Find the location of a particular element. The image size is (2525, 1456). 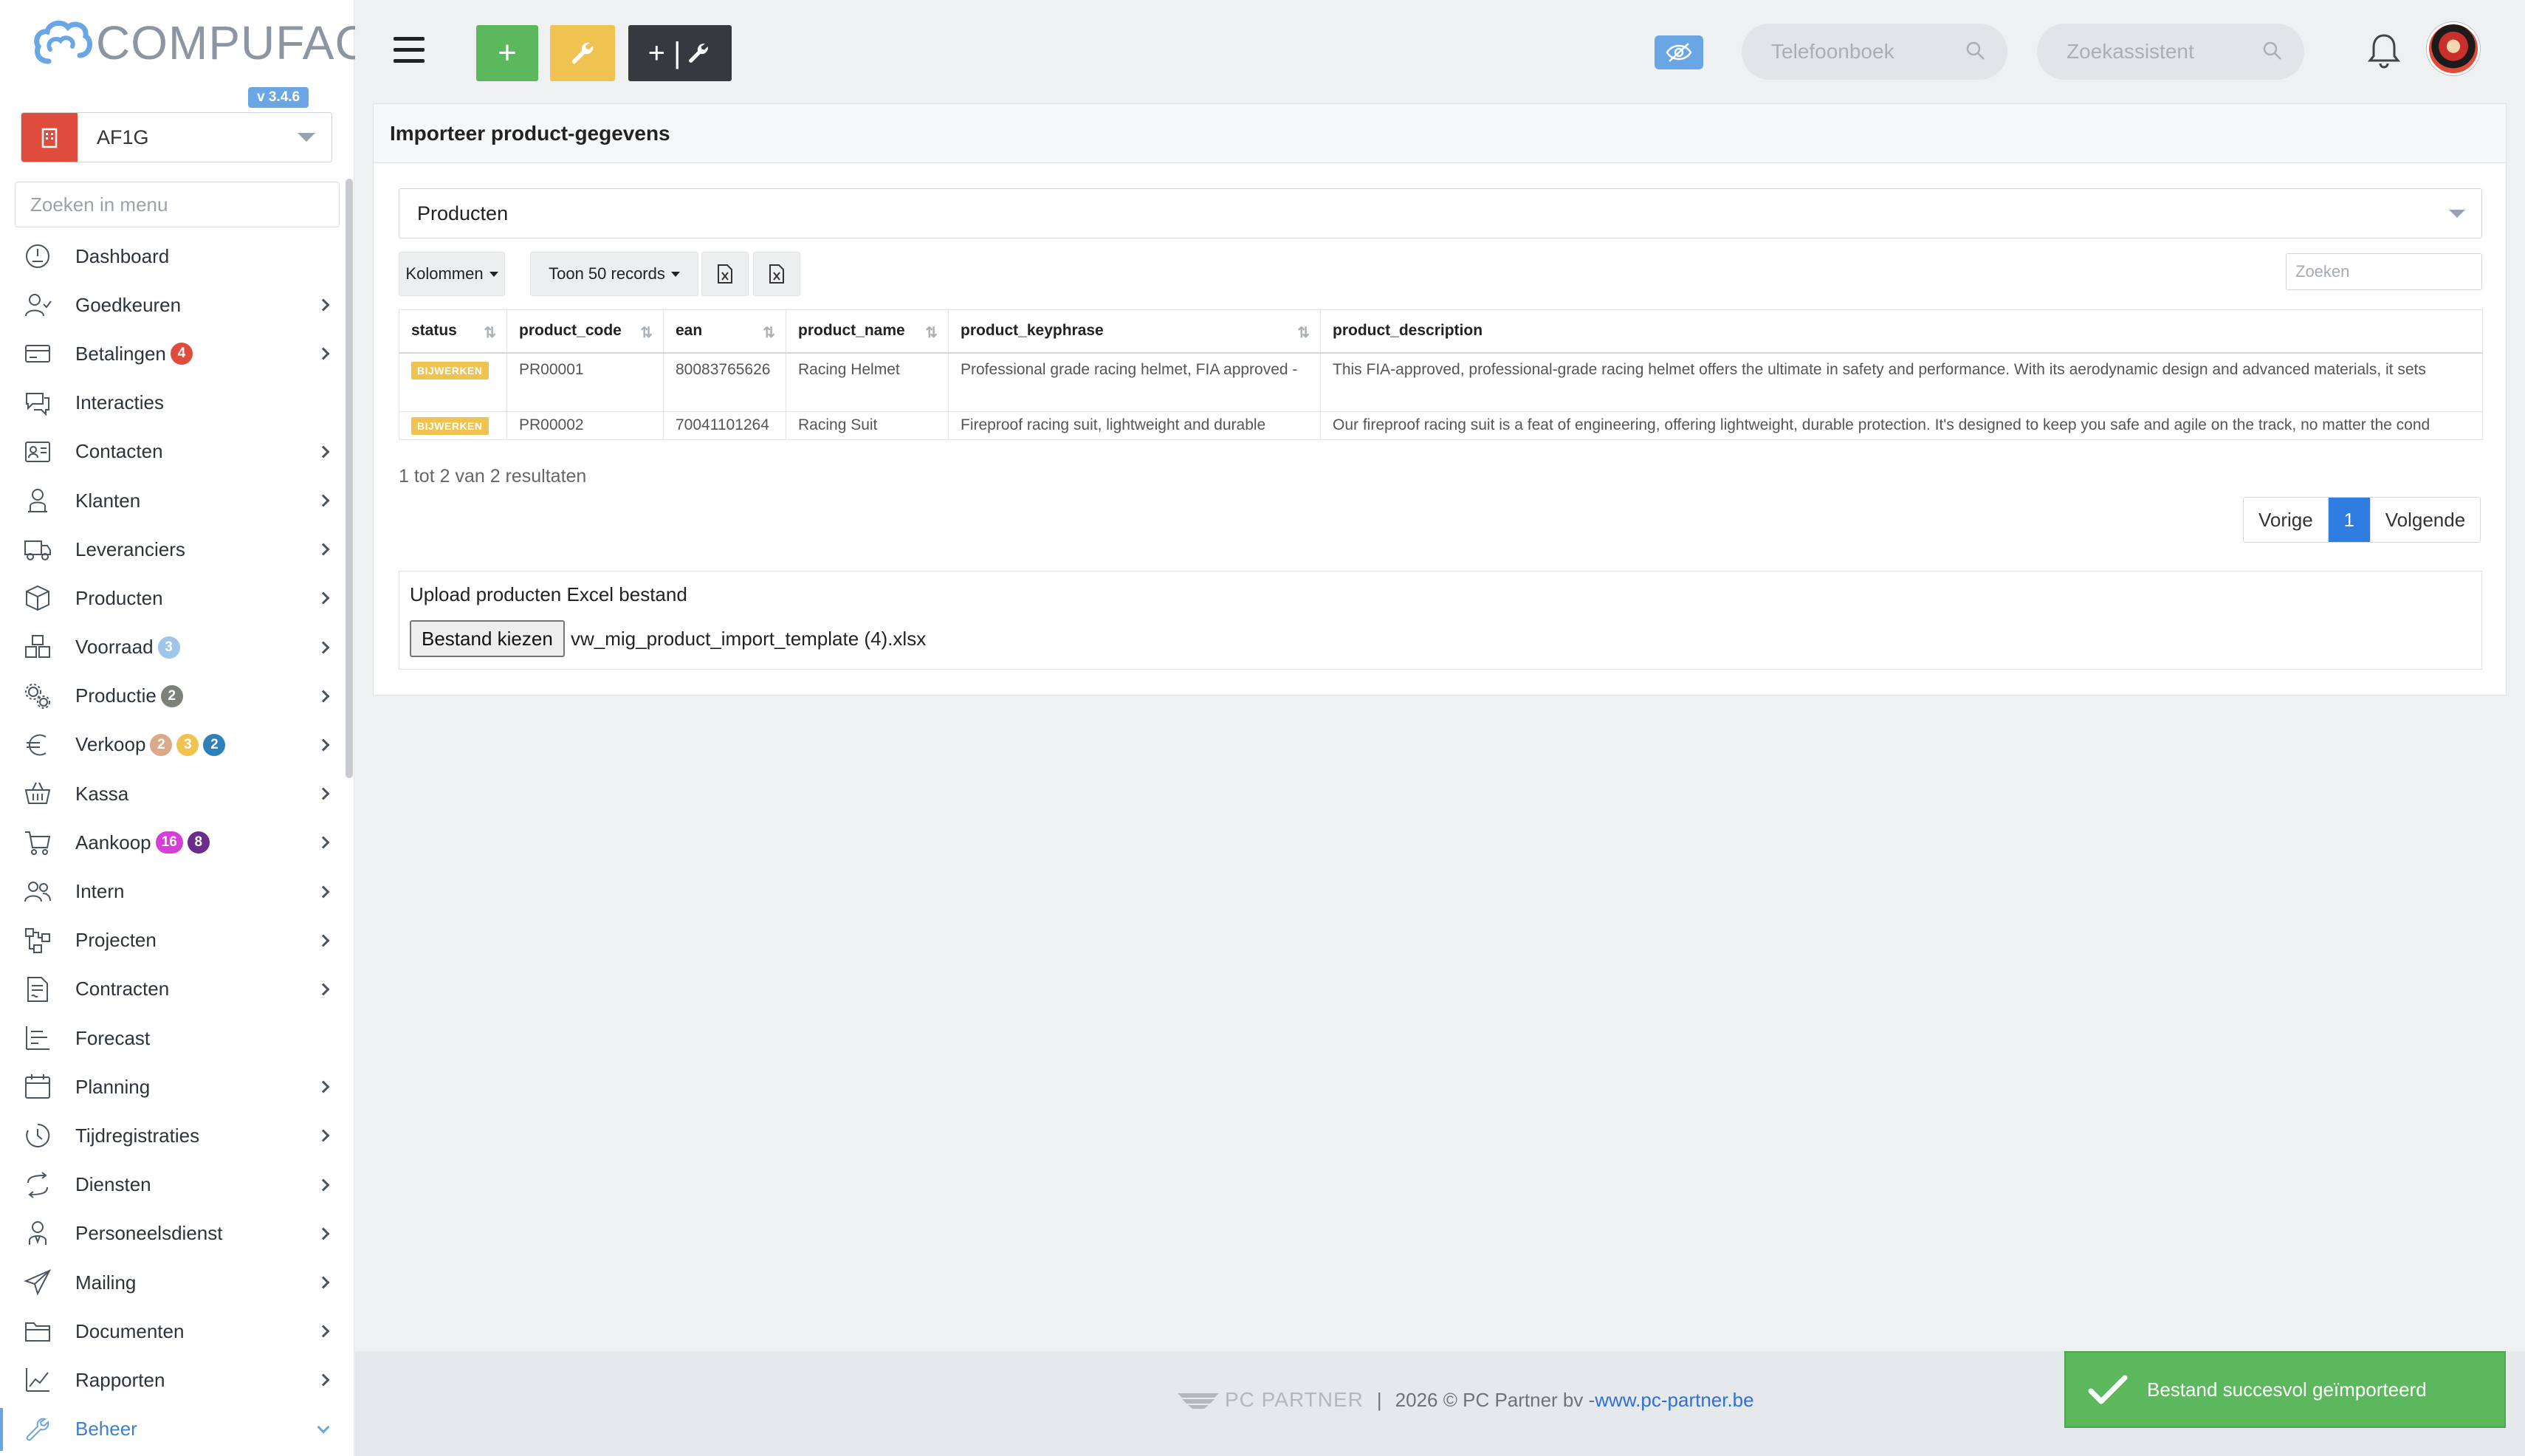

column-header-label: product_keyphrase is located at coordinates (1032, 331).